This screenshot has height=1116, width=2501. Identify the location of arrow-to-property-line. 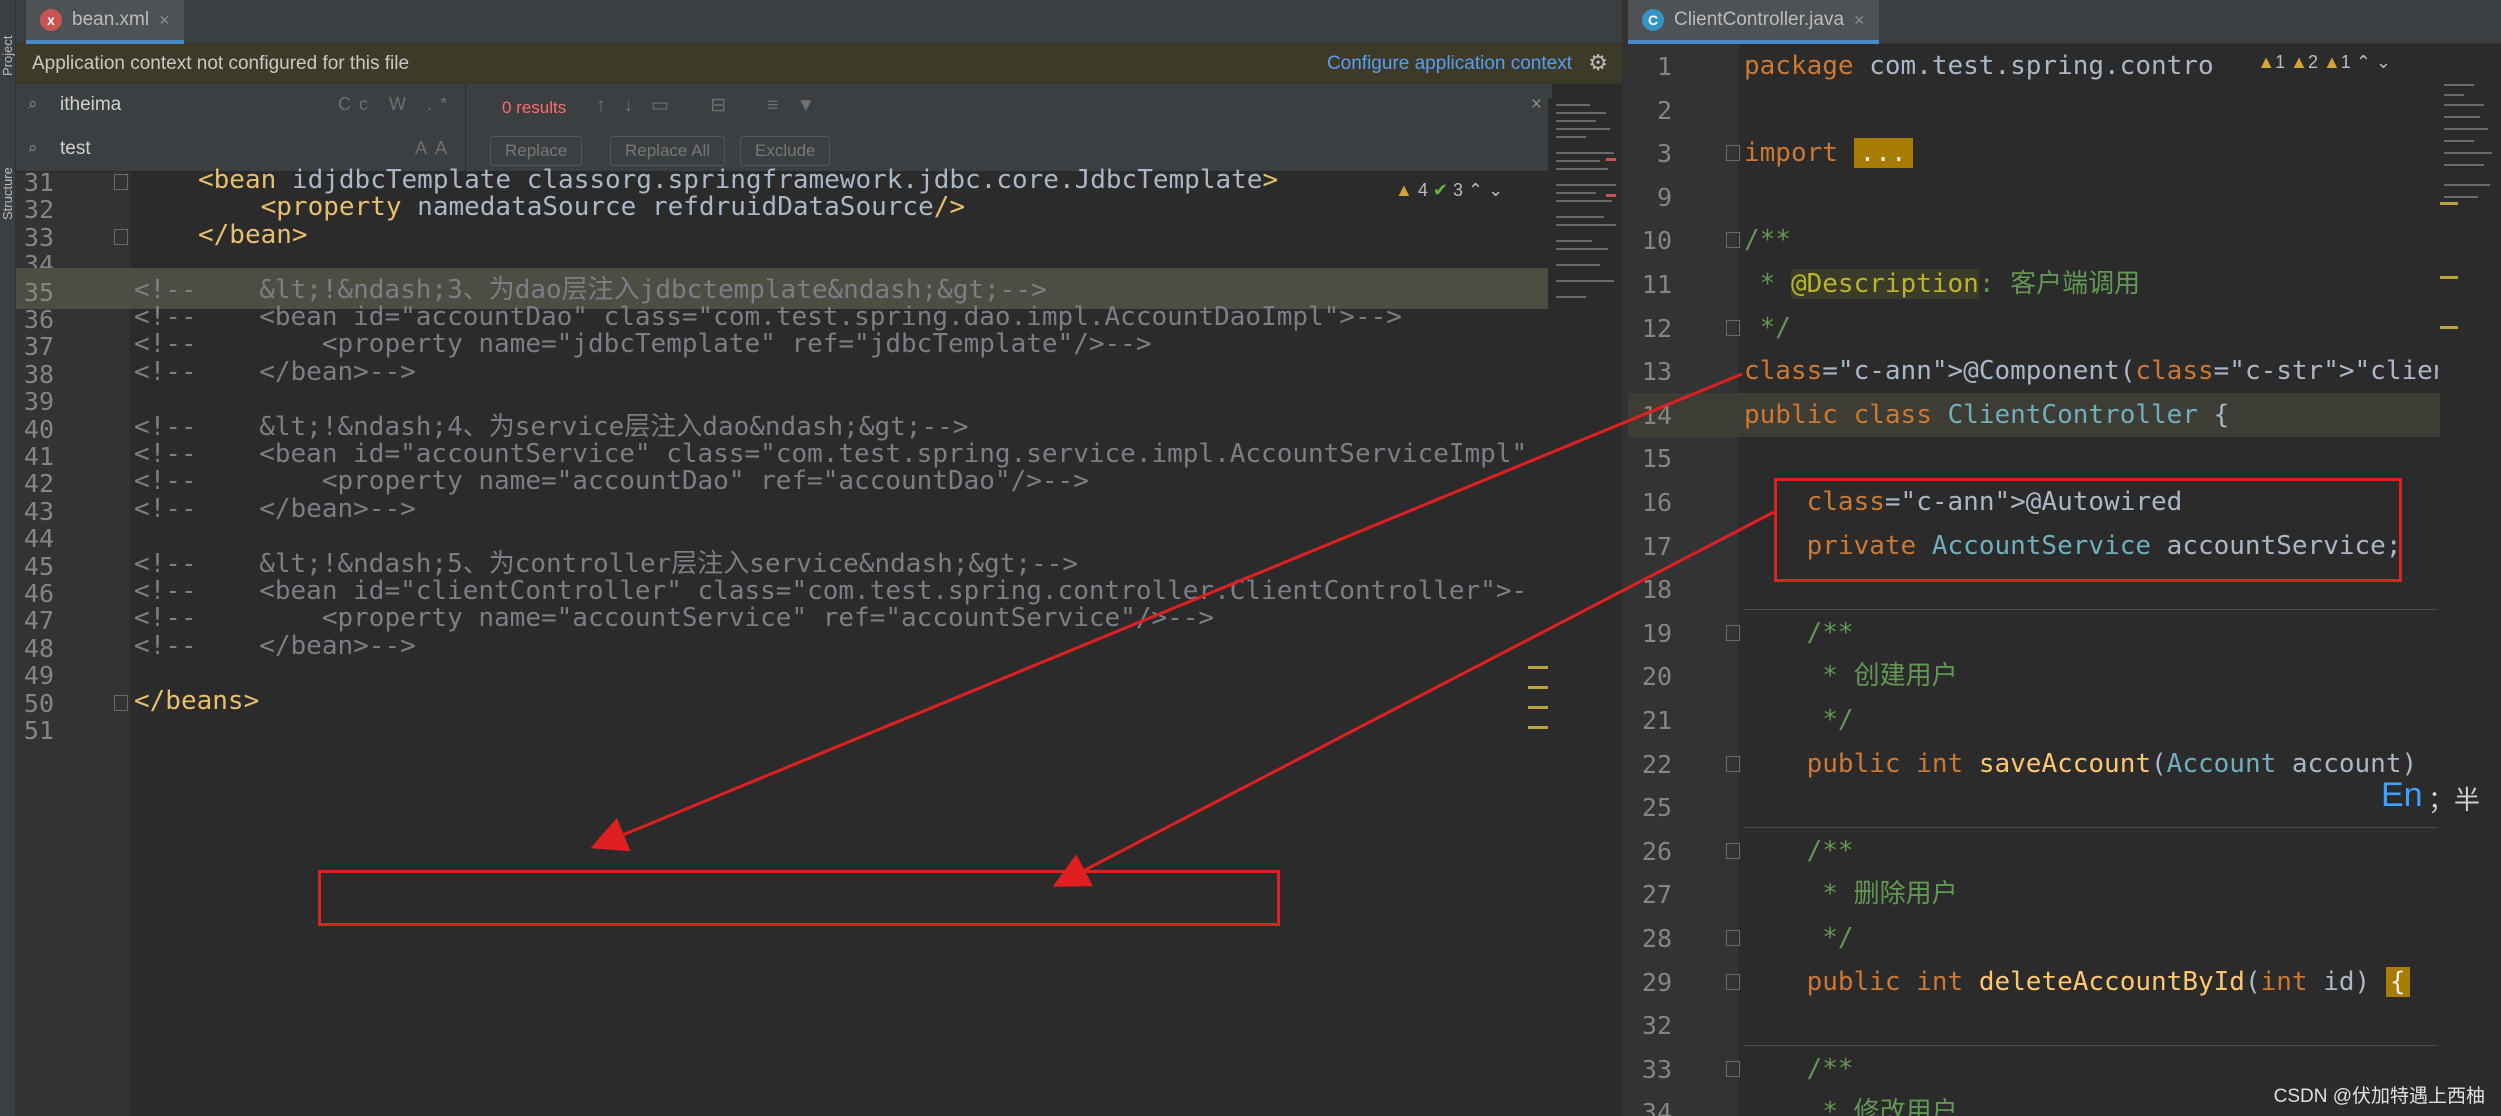
(1413, 698).